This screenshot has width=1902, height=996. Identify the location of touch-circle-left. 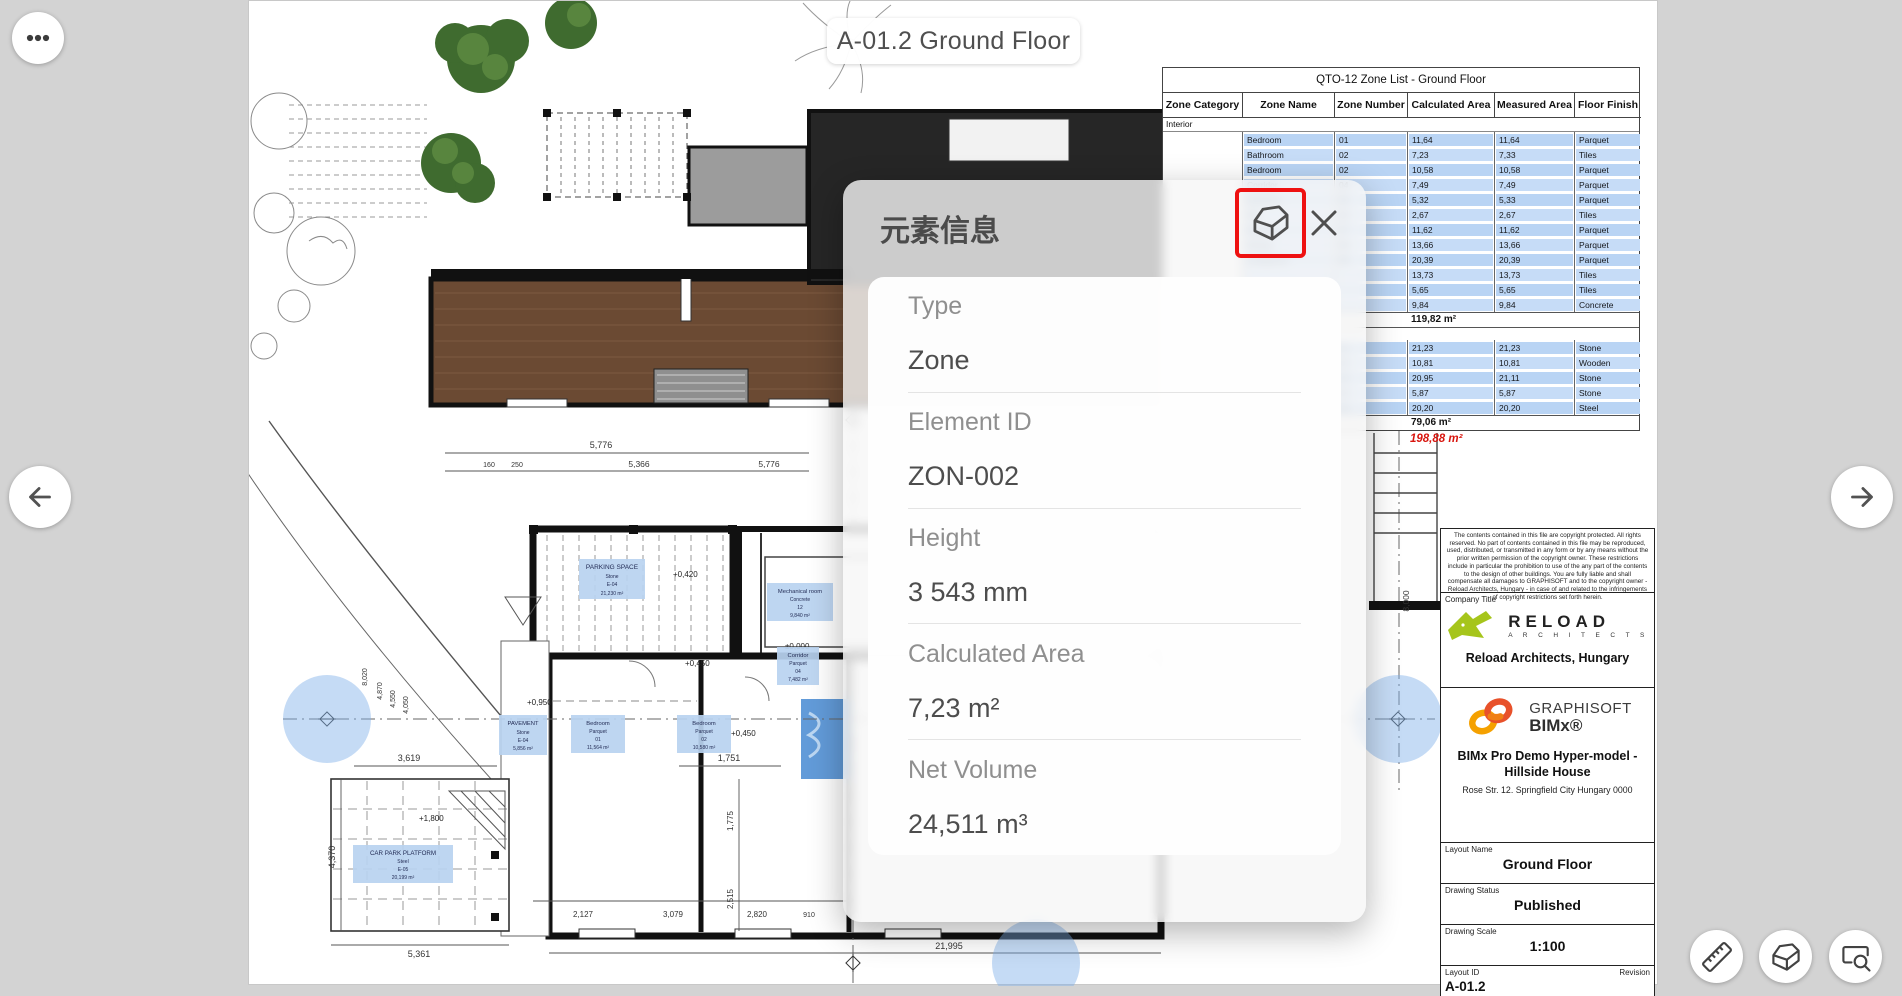
(327, 719).